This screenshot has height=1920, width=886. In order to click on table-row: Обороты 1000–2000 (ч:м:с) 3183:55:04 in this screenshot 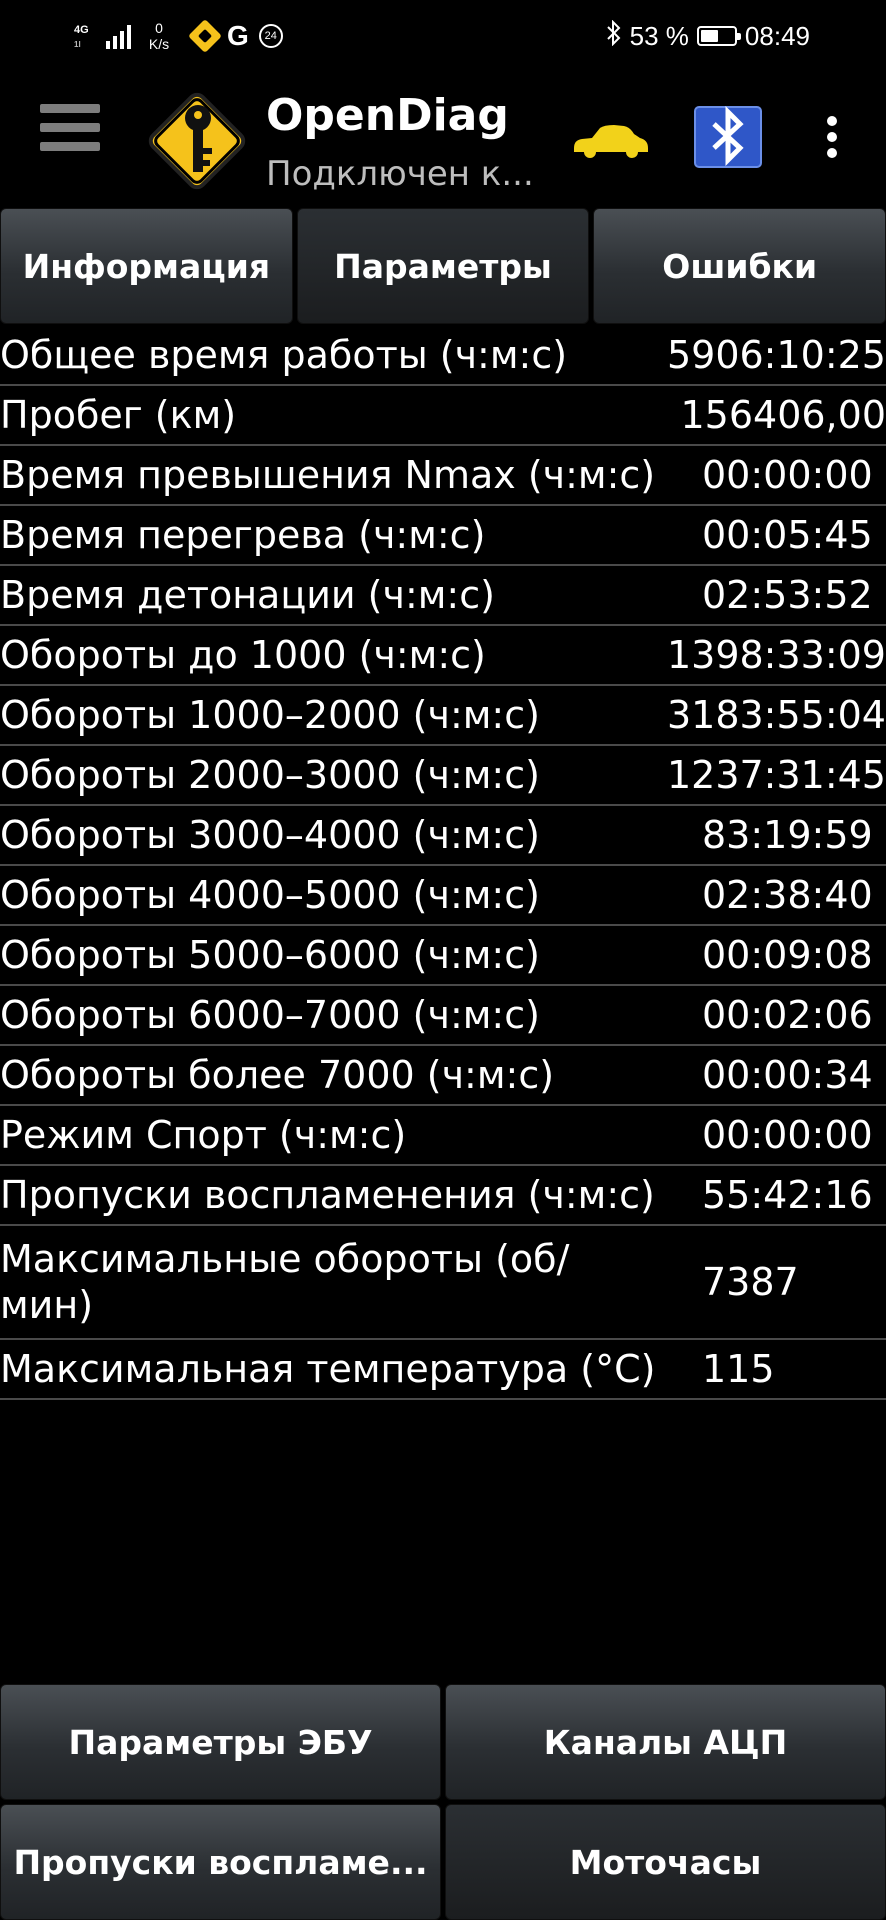, I will do `click(443, 716)`.